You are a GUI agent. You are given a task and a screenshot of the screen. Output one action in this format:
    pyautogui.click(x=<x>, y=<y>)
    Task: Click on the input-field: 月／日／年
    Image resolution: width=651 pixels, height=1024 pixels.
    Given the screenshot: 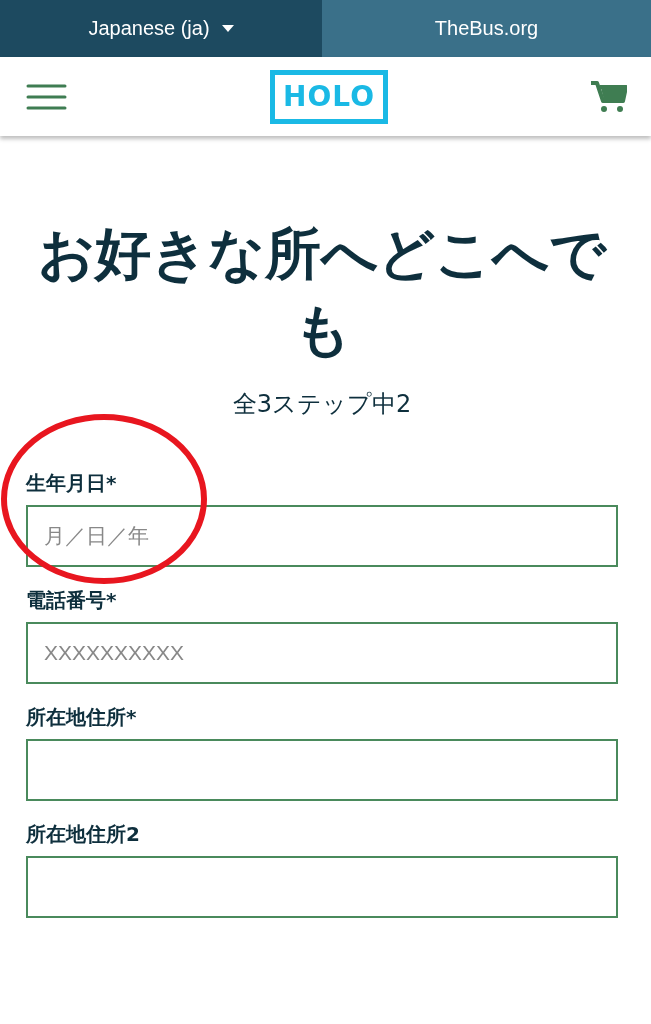 What is the action you would take?
    pyautogui.click(x=322, y=536)
    